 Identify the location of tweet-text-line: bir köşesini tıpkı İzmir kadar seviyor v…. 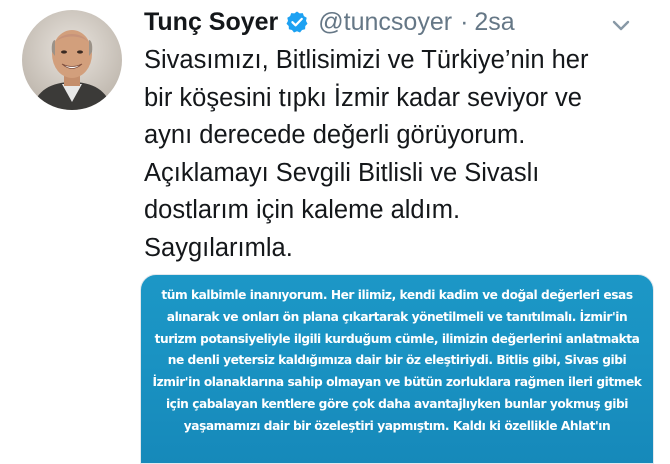
(363, 97).